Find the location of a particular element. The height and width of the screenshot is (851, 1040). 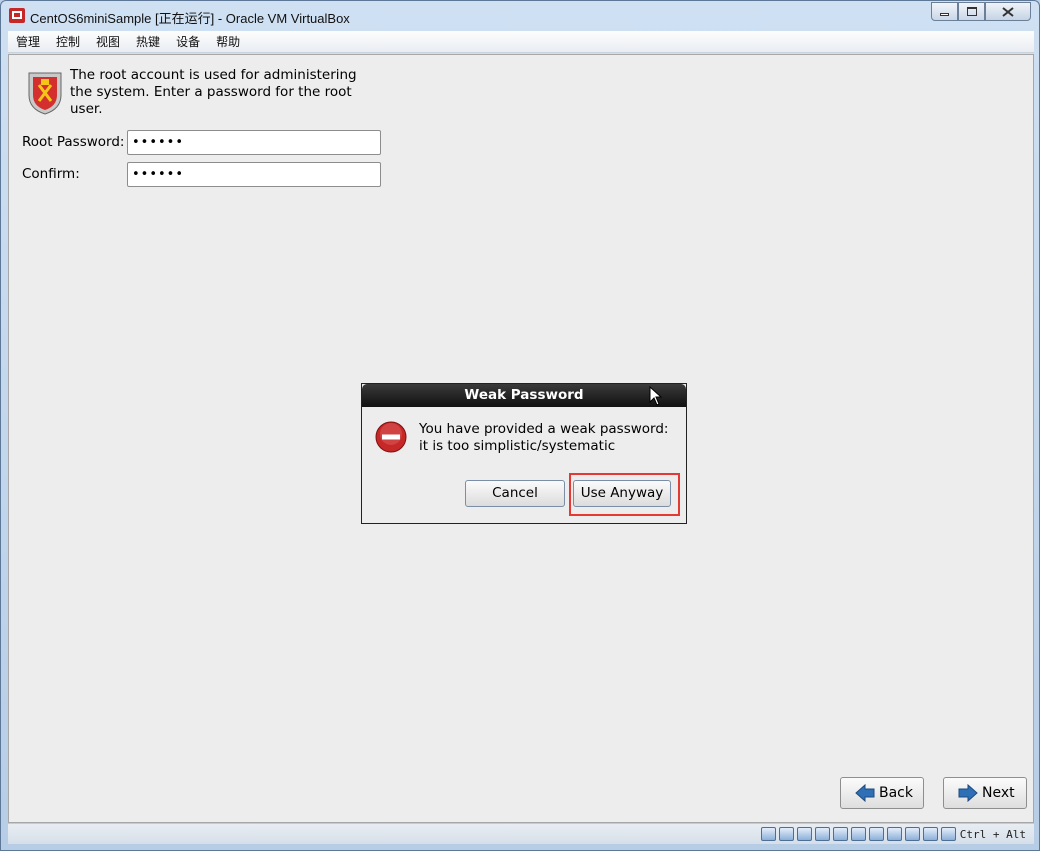

maximize-icon is located at coordinates (971, 11).